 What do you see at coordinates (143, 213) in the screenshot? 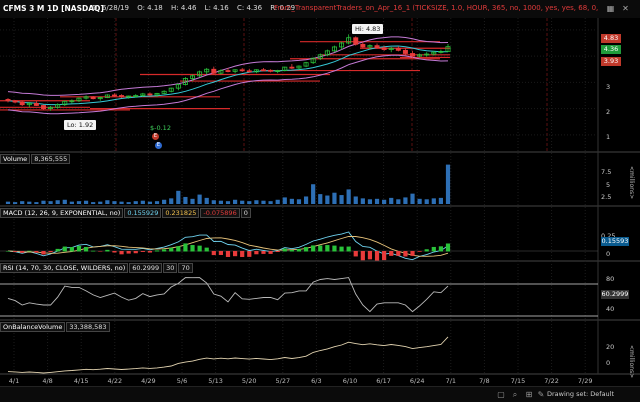
I see `macd-value: 0.155929` at bounding box center [143, 213].